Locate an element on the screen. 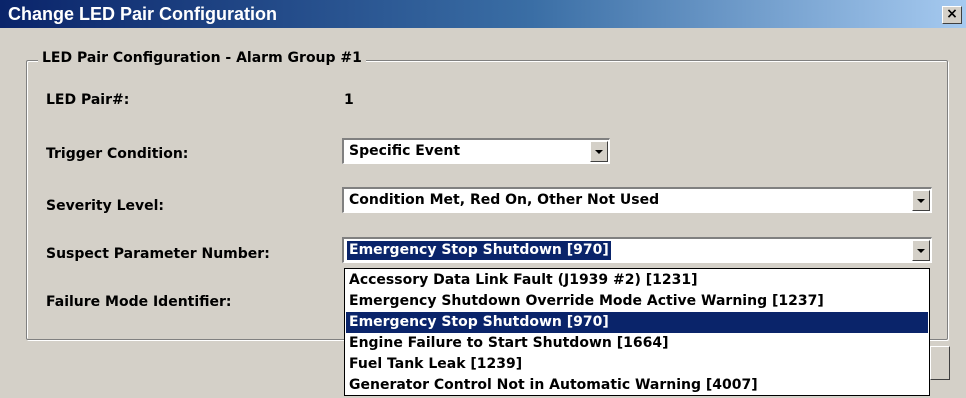 This screenshot has width=966, height=398. severity-level-value: Condition Met, Red On, Other Not Used is located at coordinates (504, 200).